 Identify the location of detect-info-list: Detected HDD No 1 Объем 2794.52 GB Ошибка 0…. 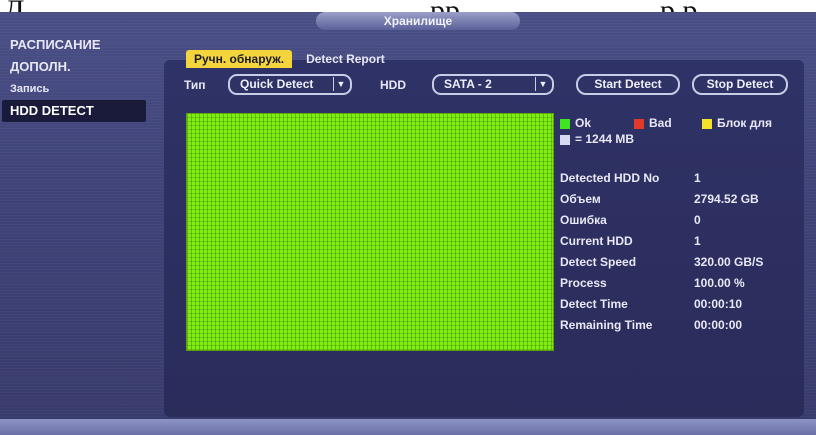
(680, 252).